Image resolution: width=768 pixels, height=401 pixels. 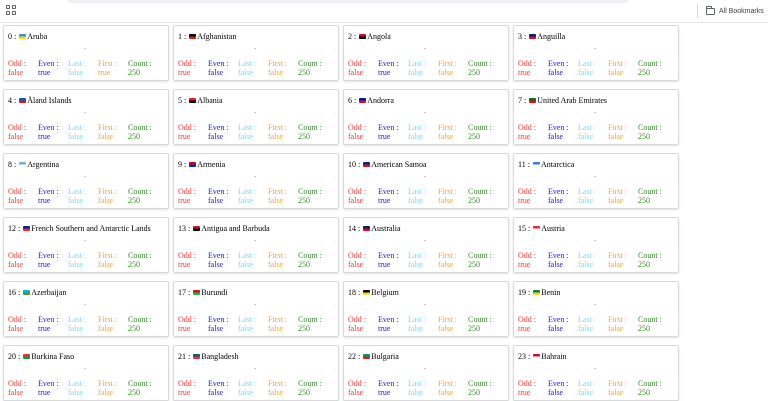 I want to click on apps-grid-icon, so click(x=11, y=10).